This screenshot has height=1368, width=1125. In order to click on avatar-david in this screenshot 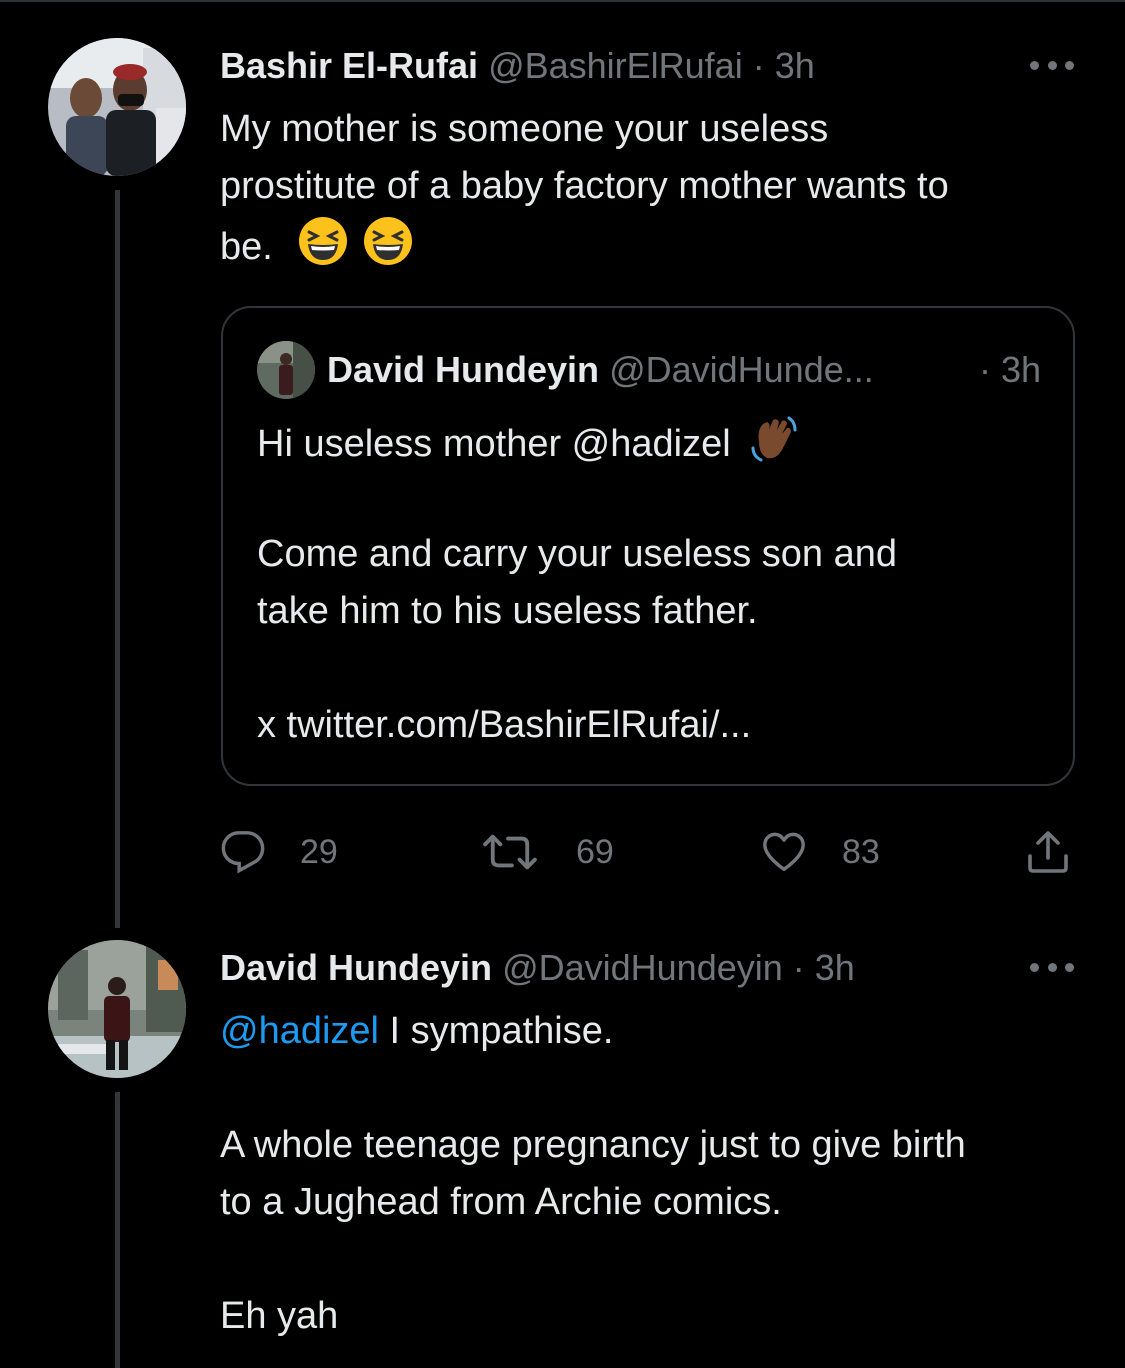, I will do `click(117, 1009)`.